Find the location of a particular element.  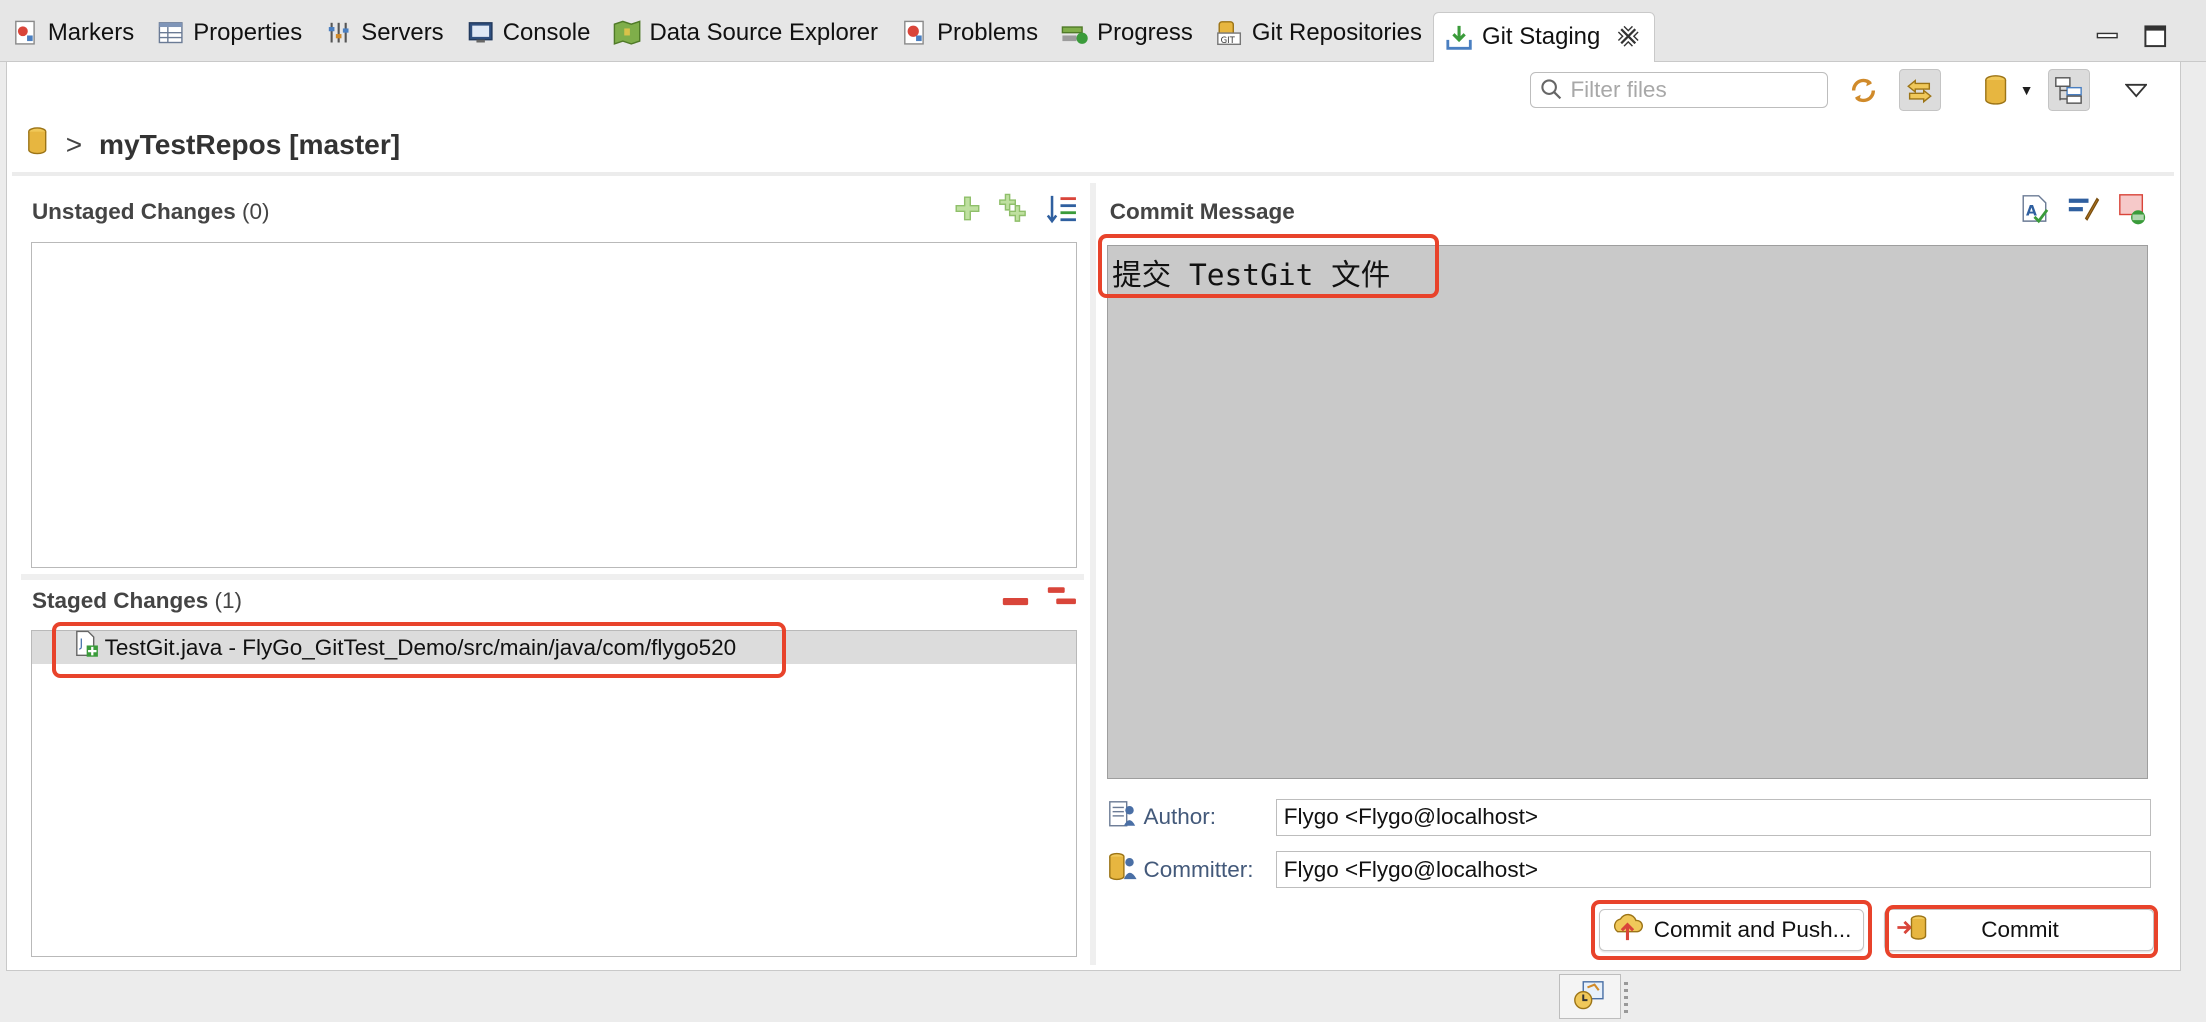

background-tasks-button is located at coordinates (1589, 996).